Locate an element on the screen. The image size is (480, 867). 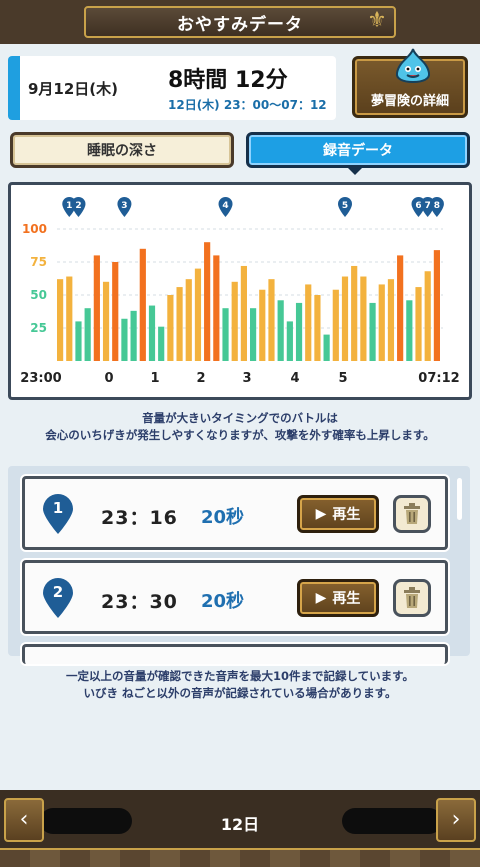
prev-day-button: ‹ is located at coordinates (24, 820).